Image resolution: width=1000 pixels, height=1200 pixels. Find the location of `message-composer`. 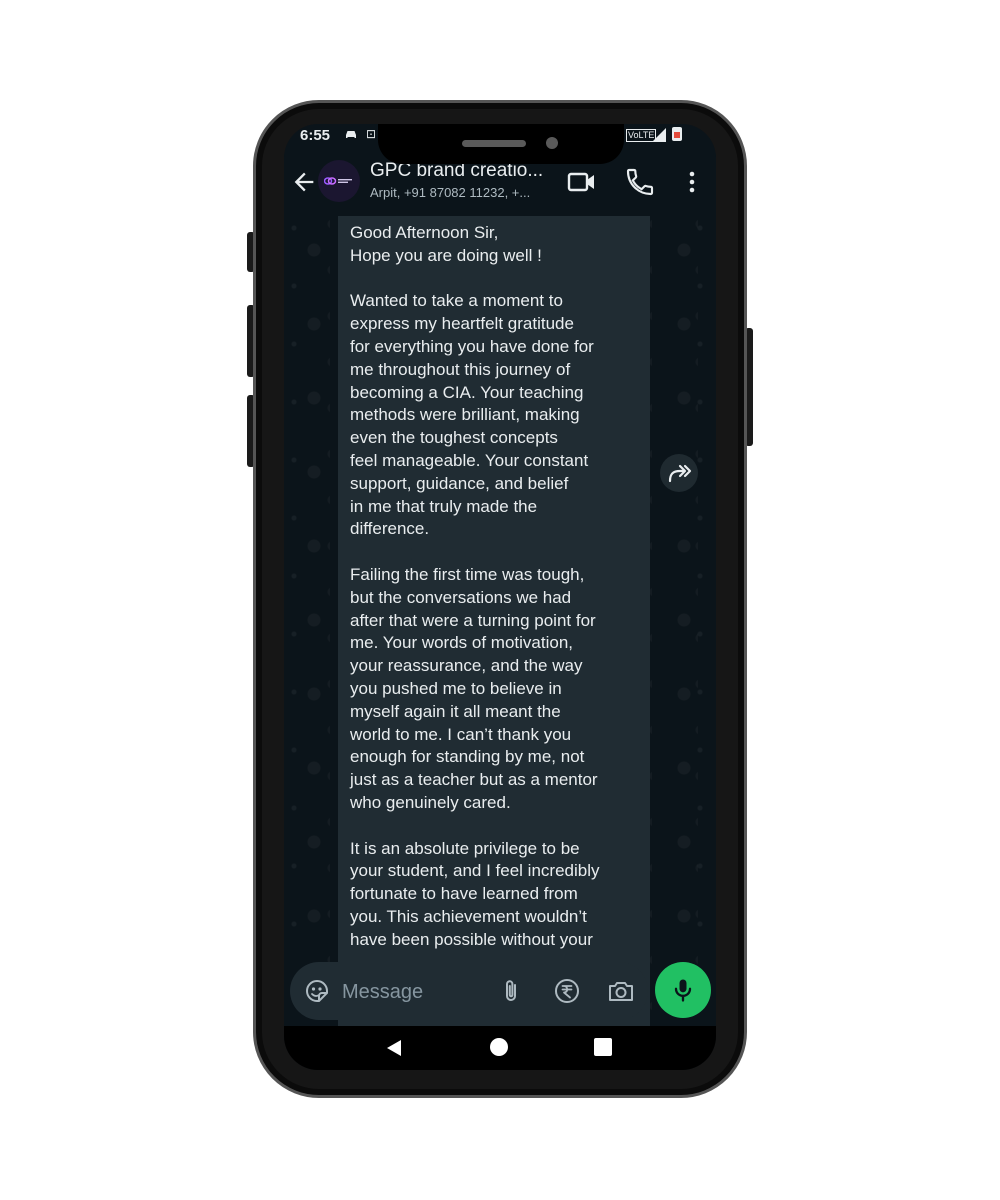

message-composer is located at coordinates (469, 991).